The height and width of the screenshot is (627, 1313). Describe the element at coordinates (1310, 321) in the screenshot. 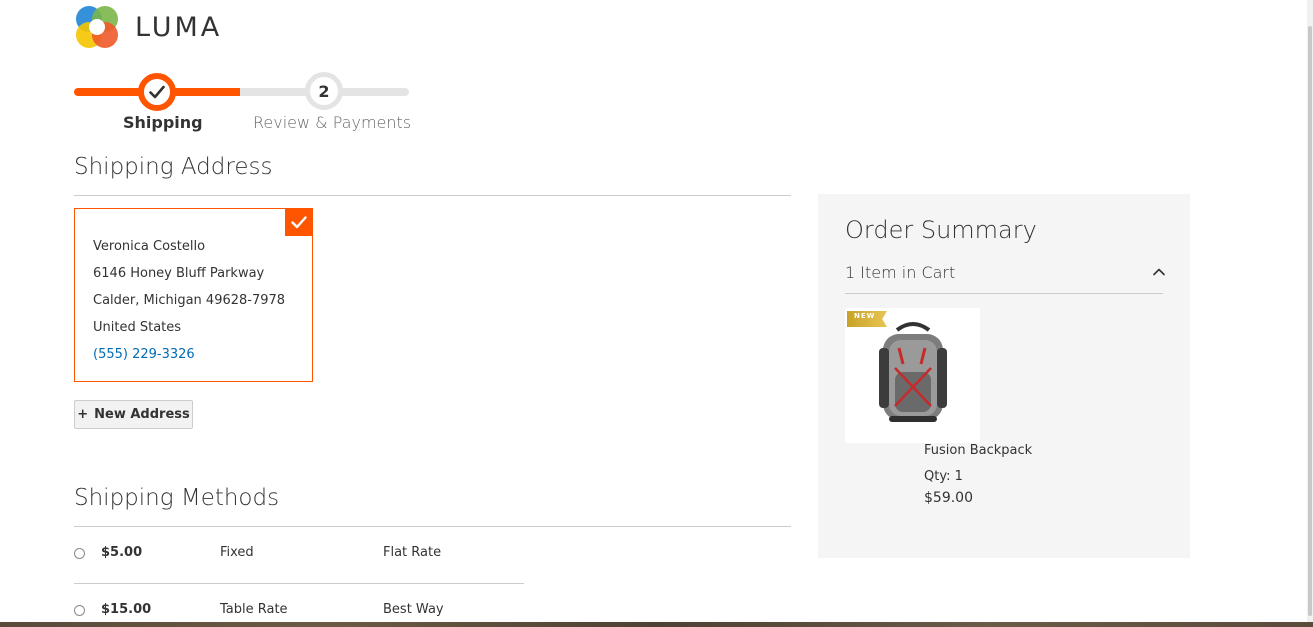

I see `scrollbar-thumb` at that location.